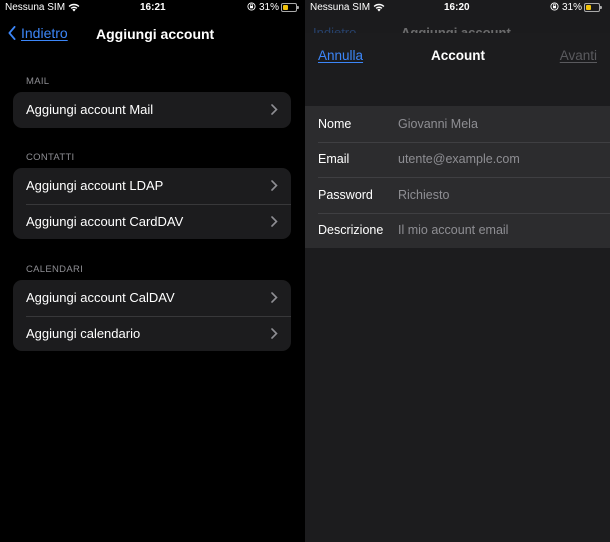 The width and height of the screenshot is (610, 542). I want to click on field-email: Email, so click(457, 159).